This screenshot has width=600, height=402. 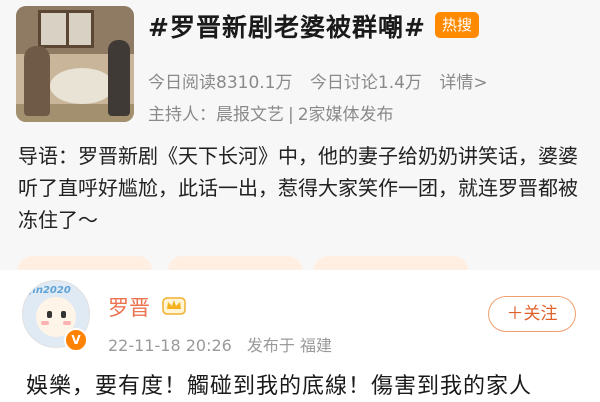 What do you see at coordinates (174, 306) in the screenshot?
I see `crown-icon` at bounding box center [174, 306].